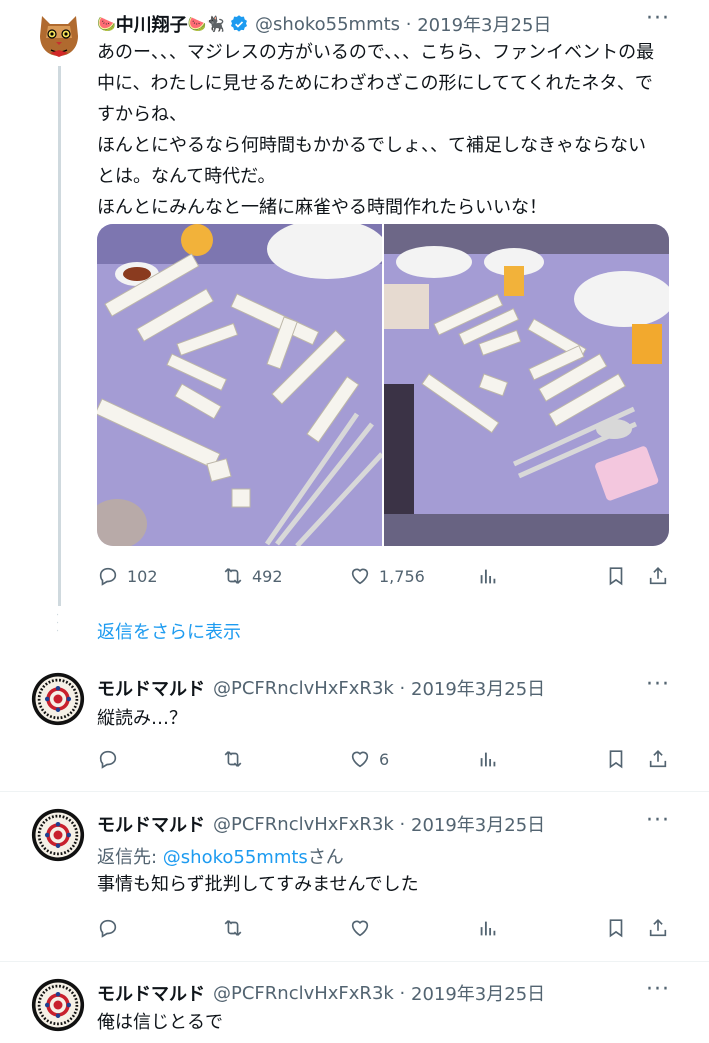  I want to click on reply-text: 俺は信じとるで, so click(160, 1022).